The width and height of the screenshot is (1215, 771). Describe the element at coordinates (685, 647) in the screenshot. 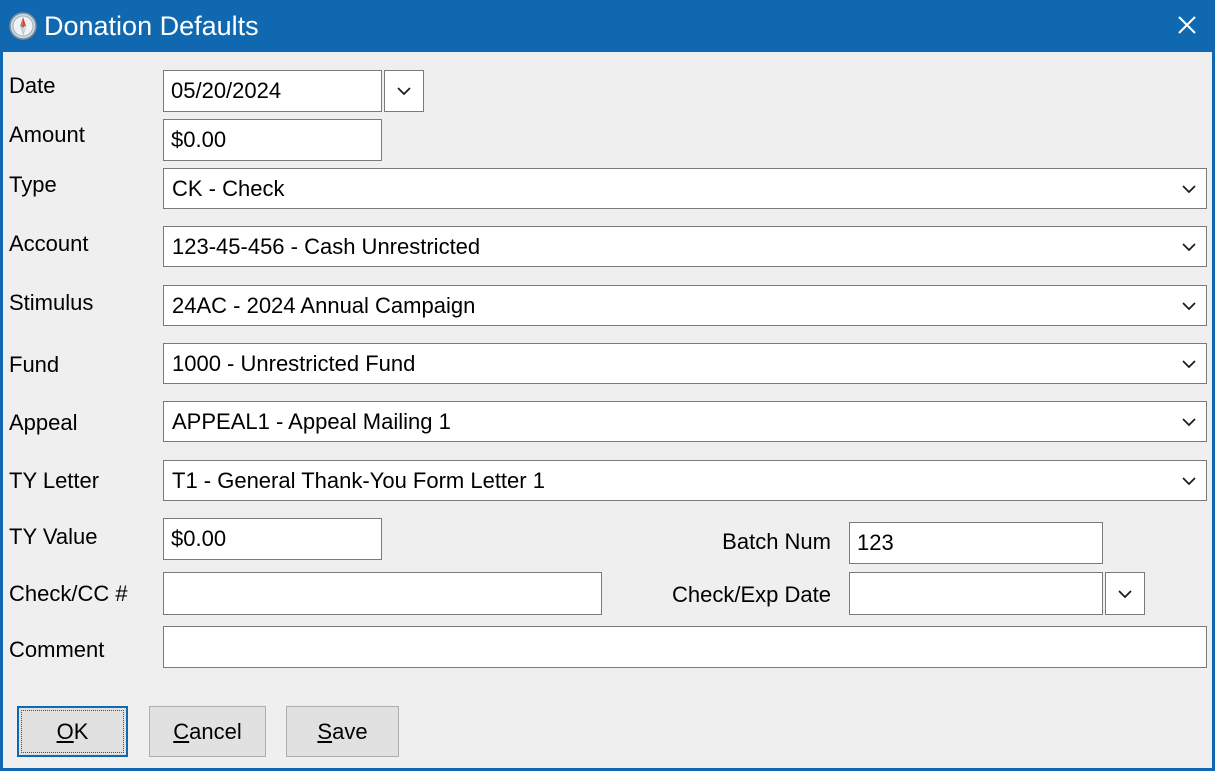

I see `comment-input` at that location.